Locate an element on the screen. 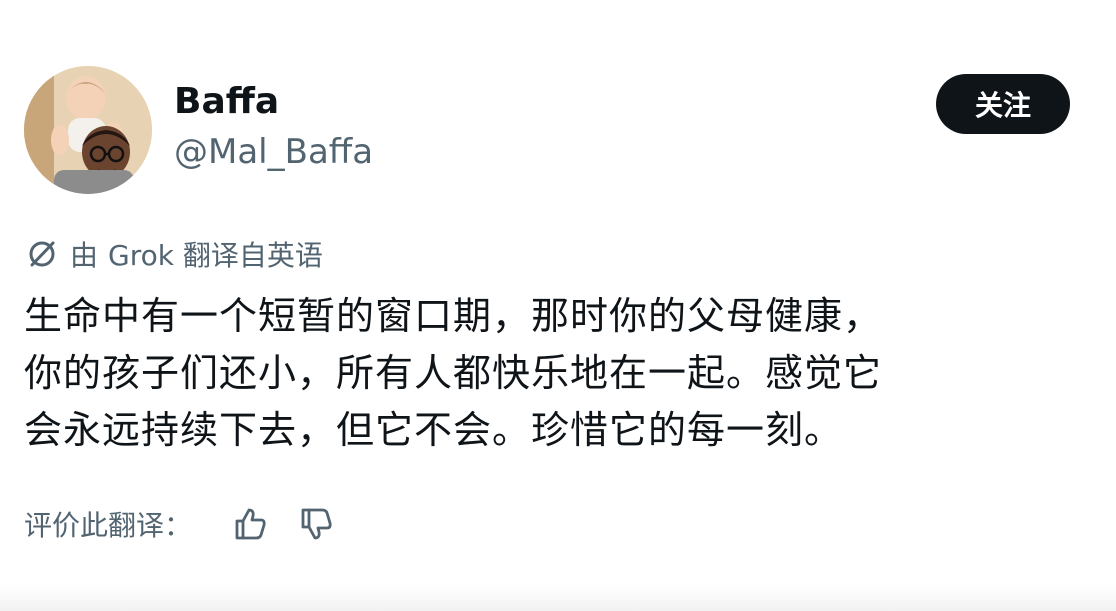 The height and width of the screenshot is (611, 1116). translation-attribution: 由 Grok 翻译自英语 is located at coordinates (174, 254).